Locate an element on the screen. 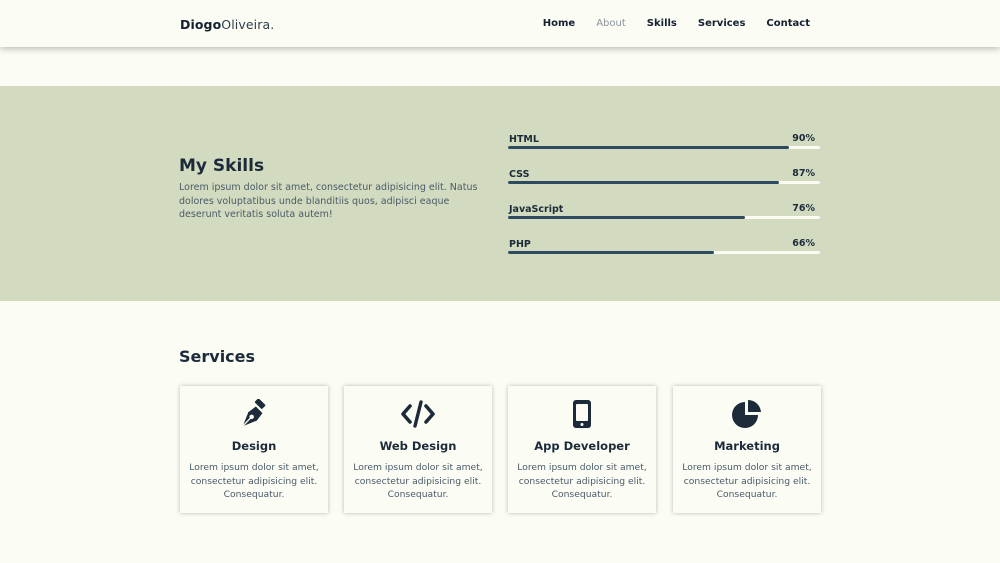  skill-percent: 90% is located at coordinates (803, 138).